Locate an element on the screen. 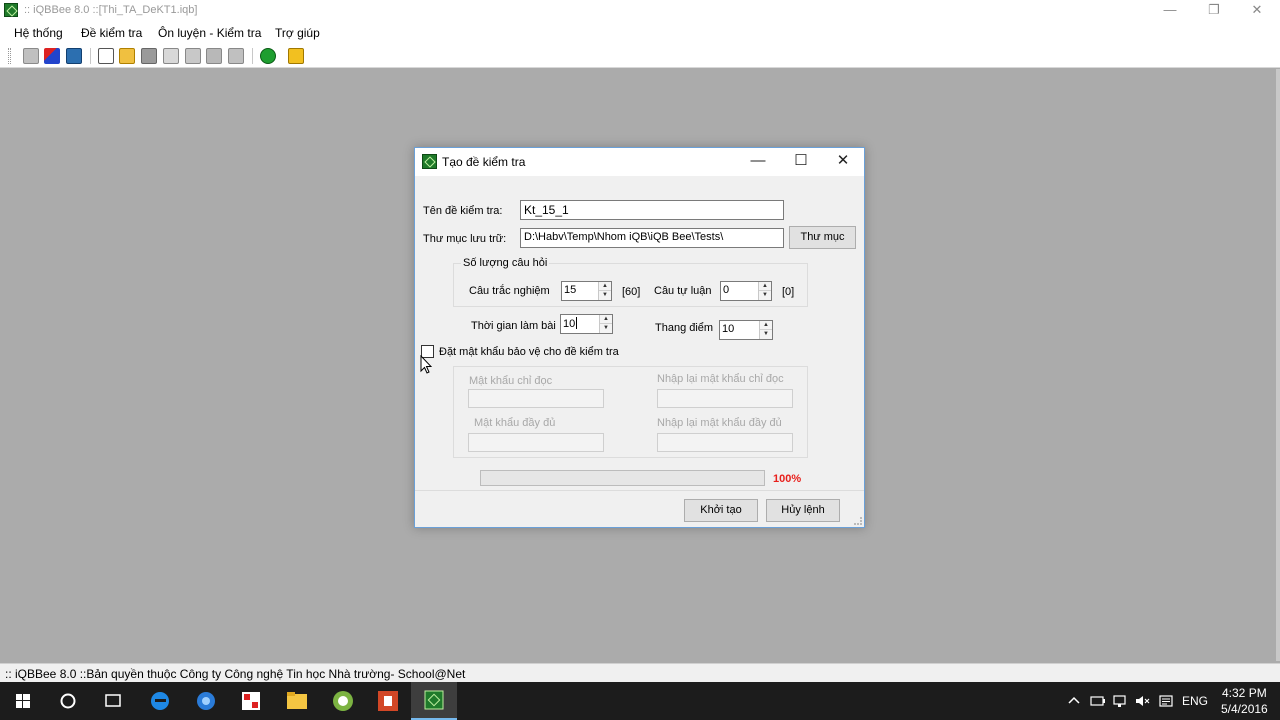 The width and height of the screenshot is (1280, 720). essay-value: 0 is located at coordinates (726, 290).